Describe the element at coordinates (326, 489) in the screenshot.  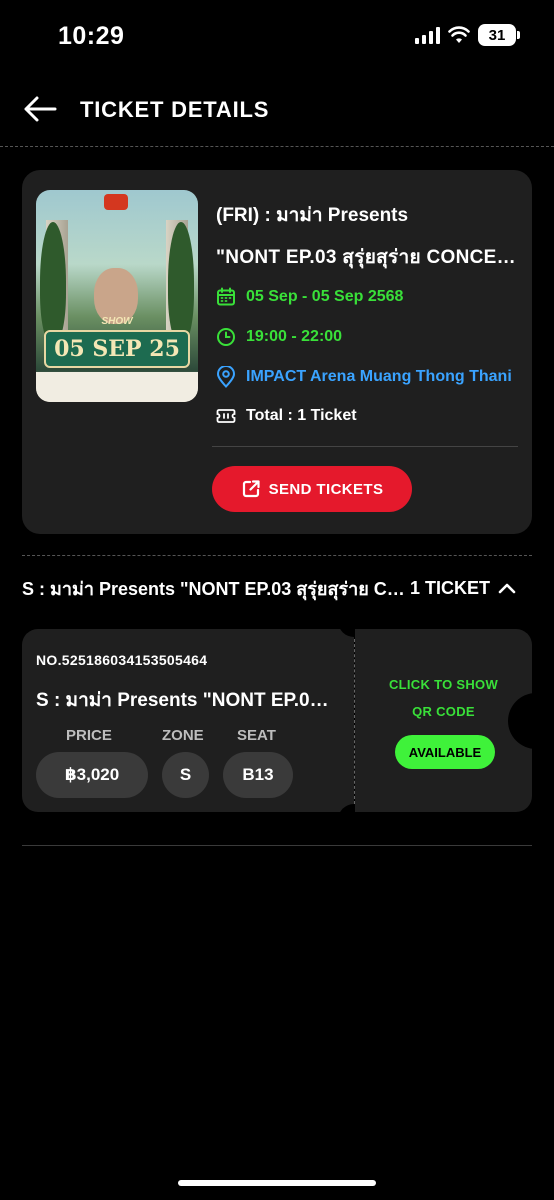
I see `send-tickets-label: SEND TICKETS` at that location.